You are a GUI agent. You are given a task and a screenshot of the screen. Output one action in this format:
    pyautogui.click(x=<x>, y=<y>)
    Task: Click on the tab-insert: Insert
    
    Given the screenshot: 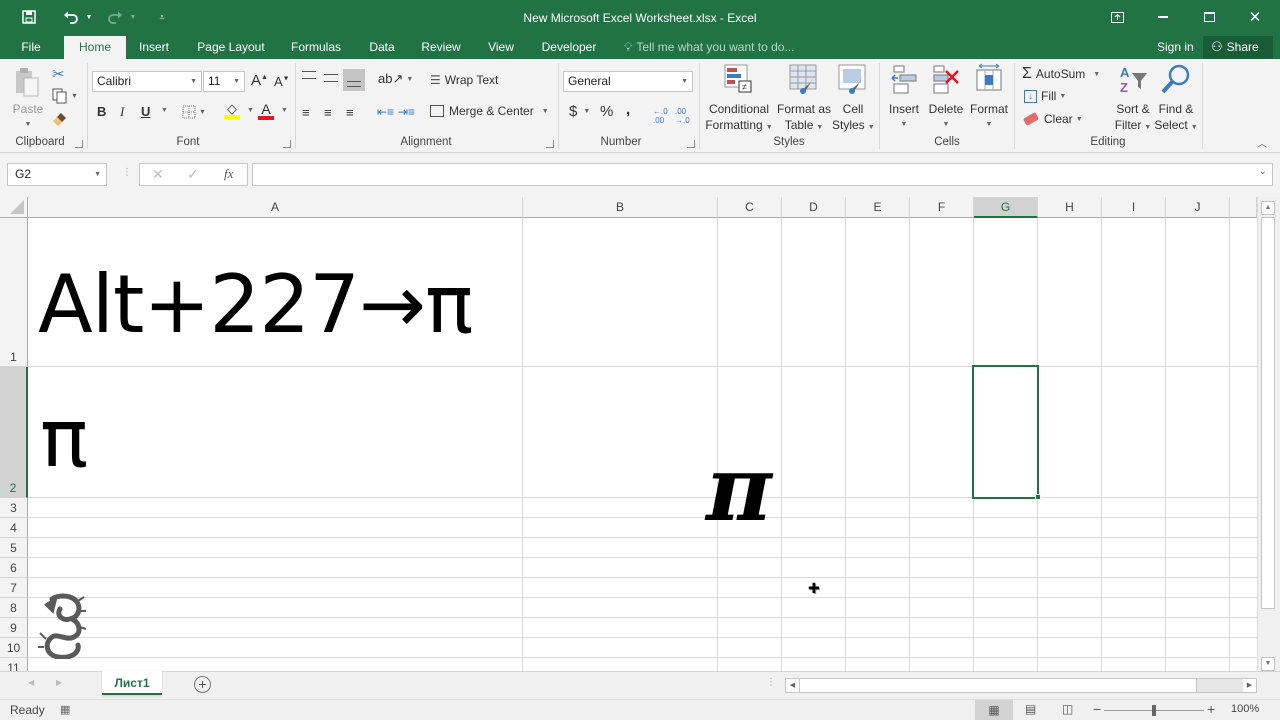 What is the action you would take?
    pyautogui.click(x=154, y=47)
    